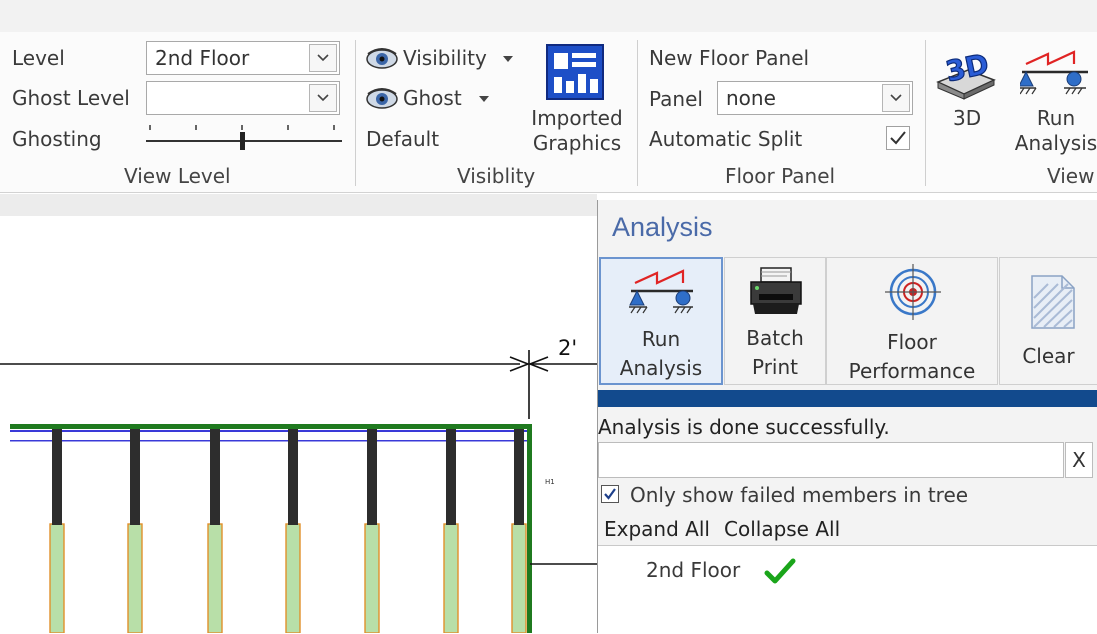 Image resolution: width=1097 pixels, height=634 pixels. Describe the element at coordinates (242, 141) in the screenshot. I see `ghosting-slider-thumb` at that location.